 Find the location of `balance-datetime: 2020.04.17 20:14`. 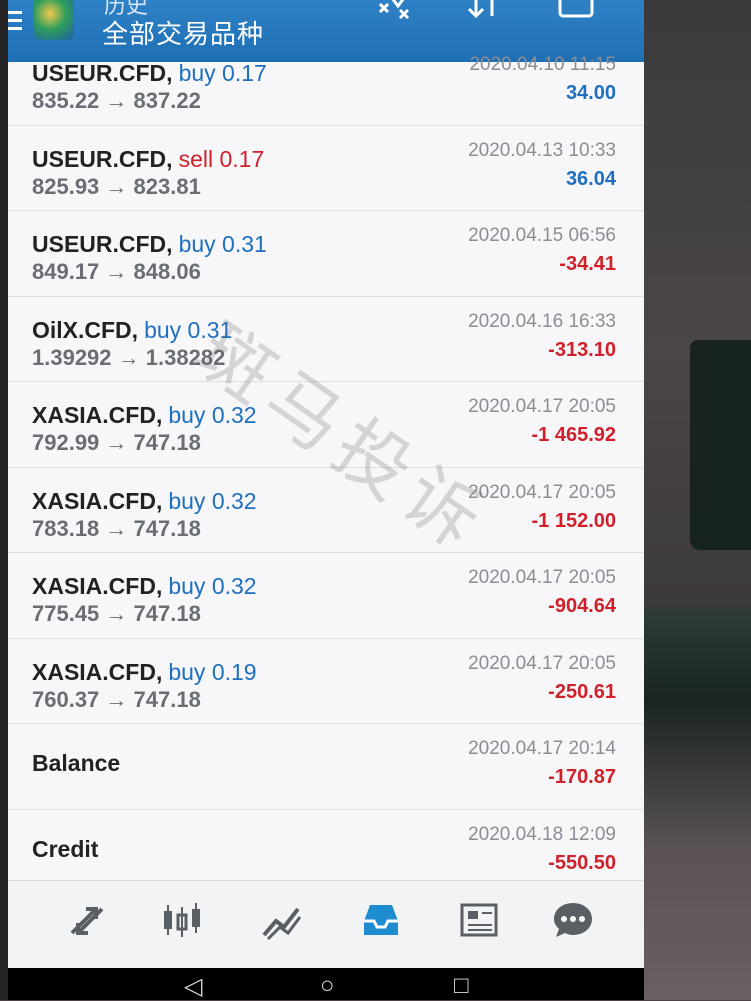

balance-datetime: 2020.04.17 20:14 is located at coordinates (542, 748).